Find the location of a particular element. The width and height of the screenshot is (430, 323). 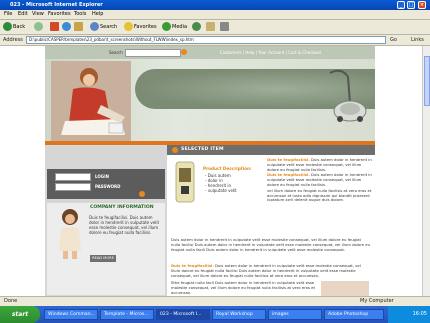

favorites-button: Favorites is located at coordinates (140, 27).